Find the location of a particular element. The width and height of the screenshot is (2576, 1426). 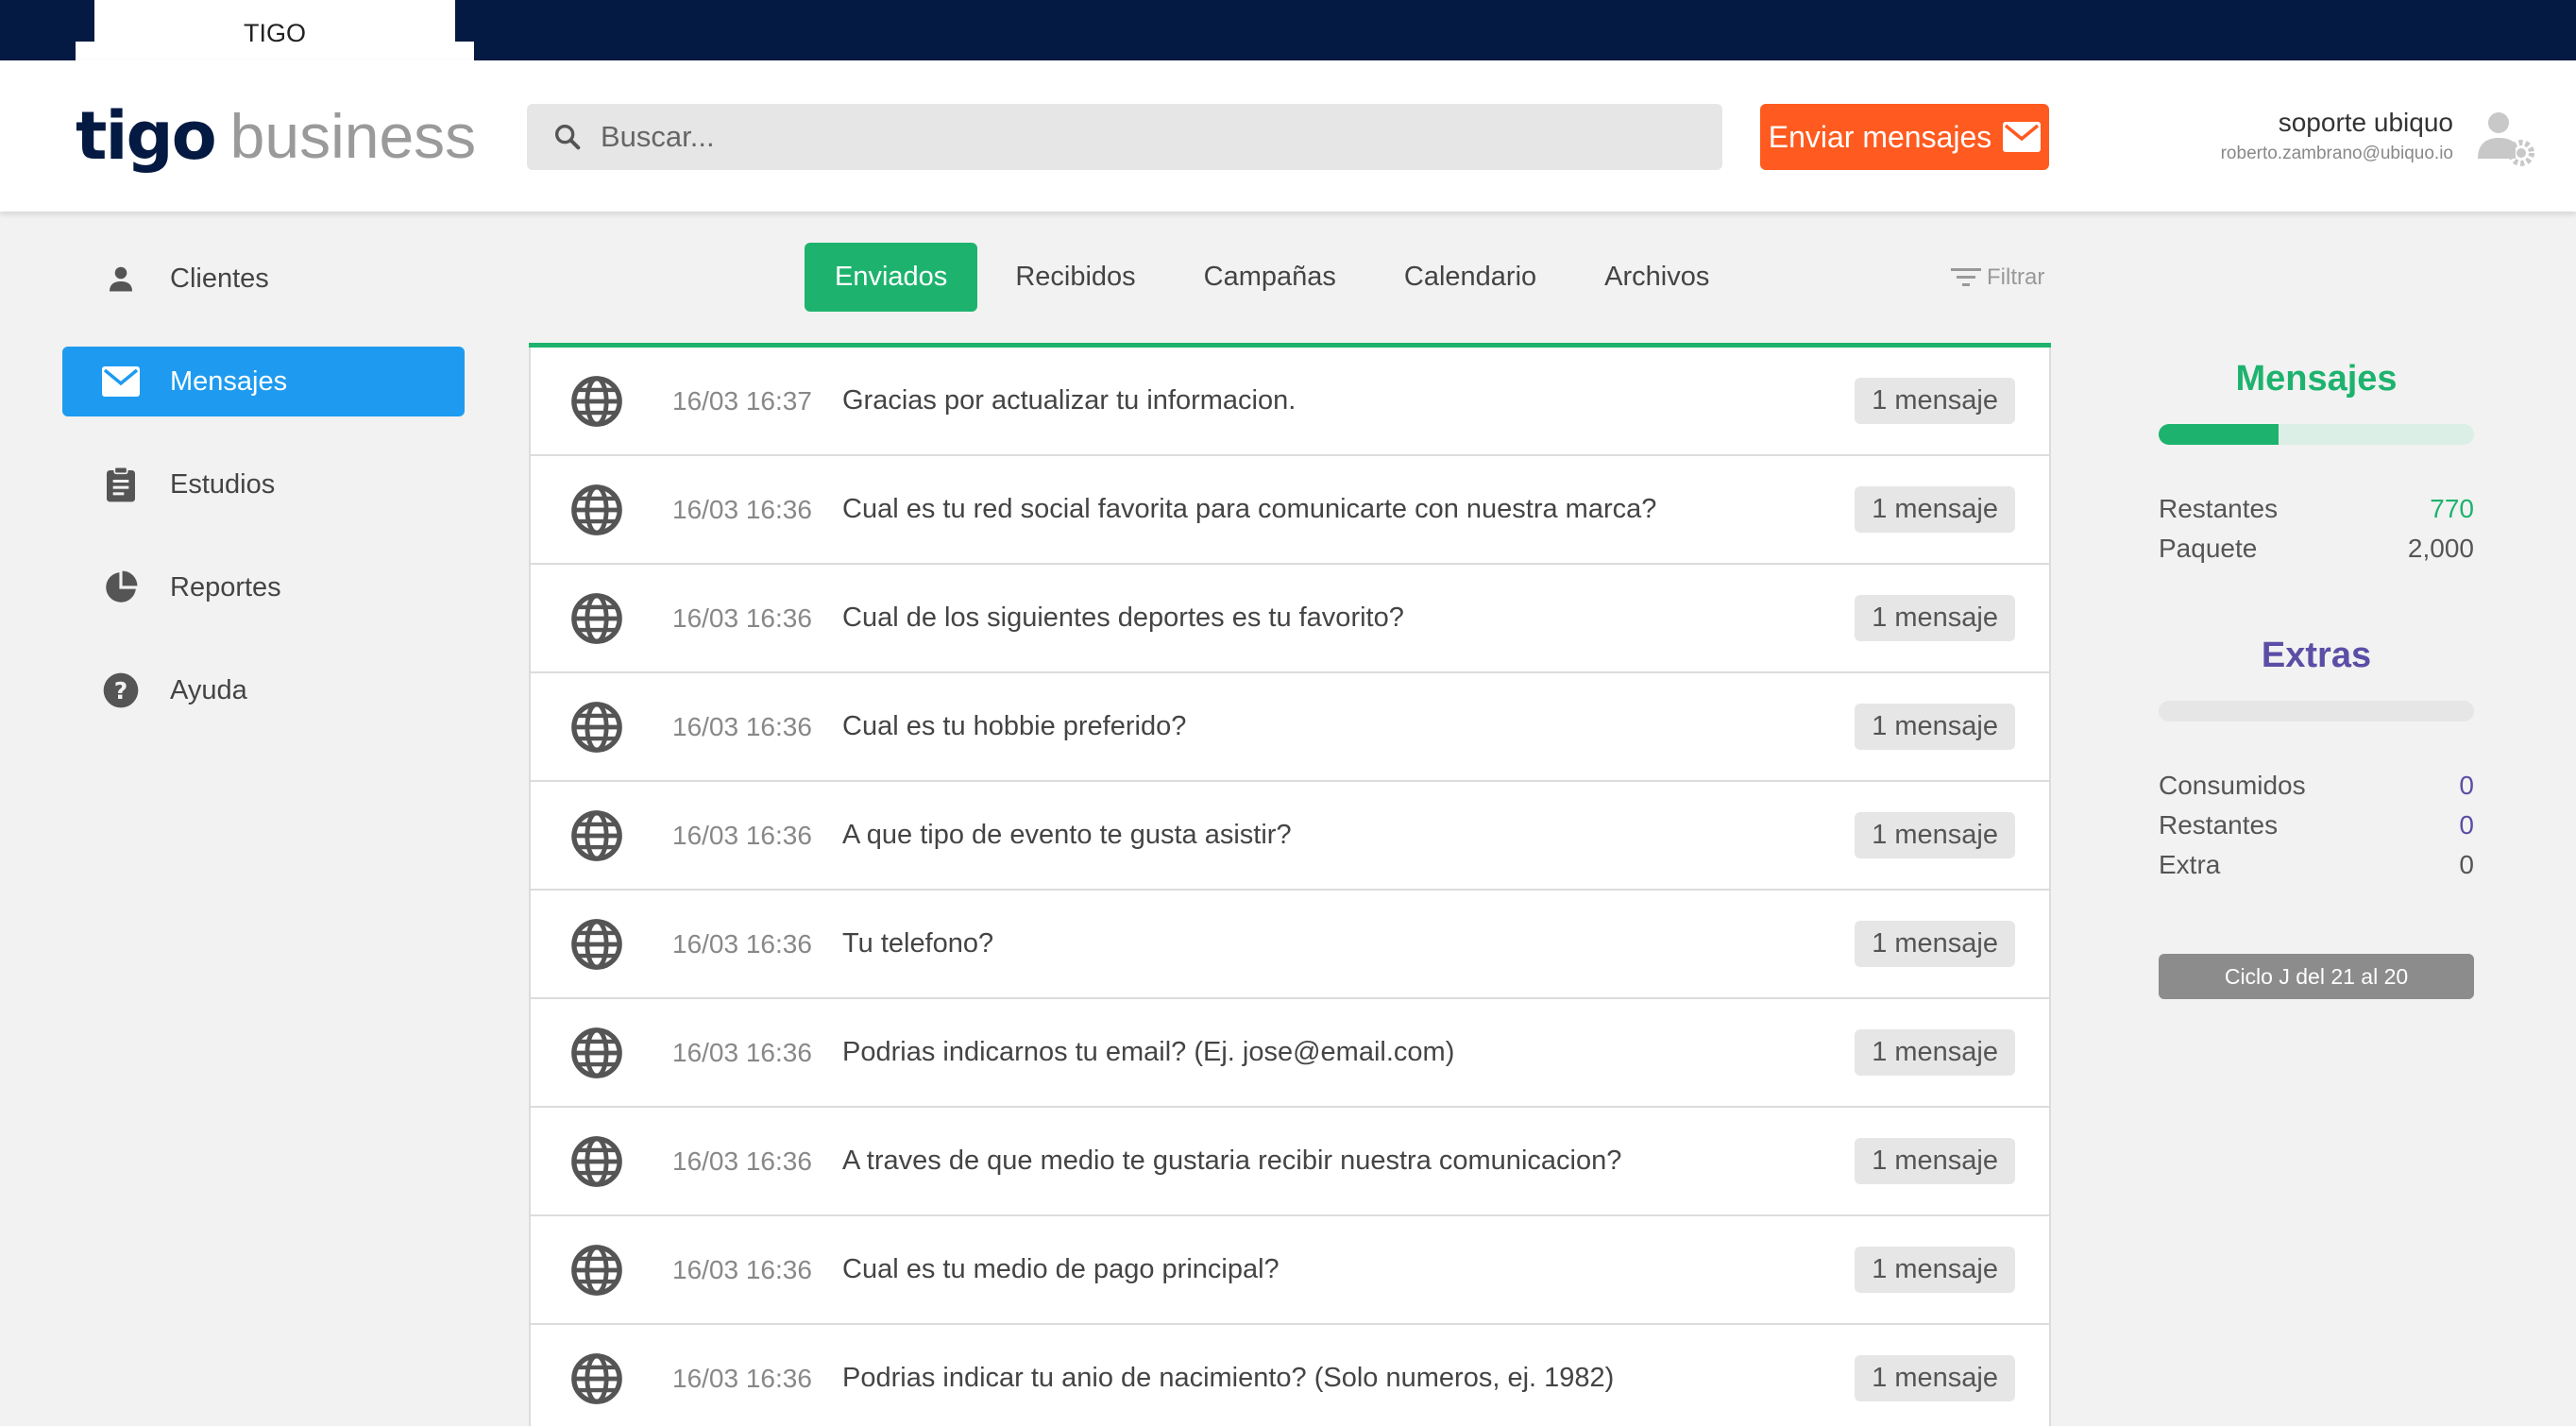

cycle-button: Ciclo J del 21 al 20 is located at coordinates (2316, 976).